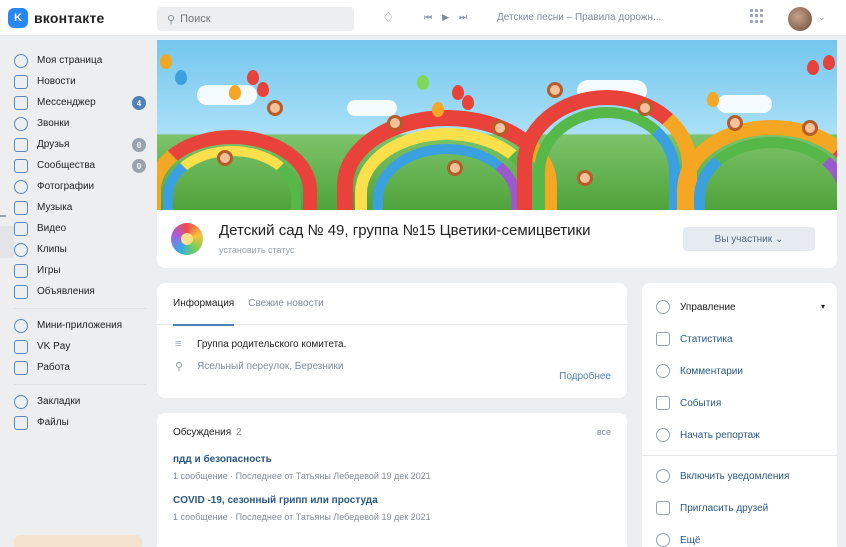 The width and height of the screenshot is (846, 547). Describe the element at coordinates (392, 500) in the screenshot. I see `topic-title: COVID -19, сезонный грипп или простуда` at that location.